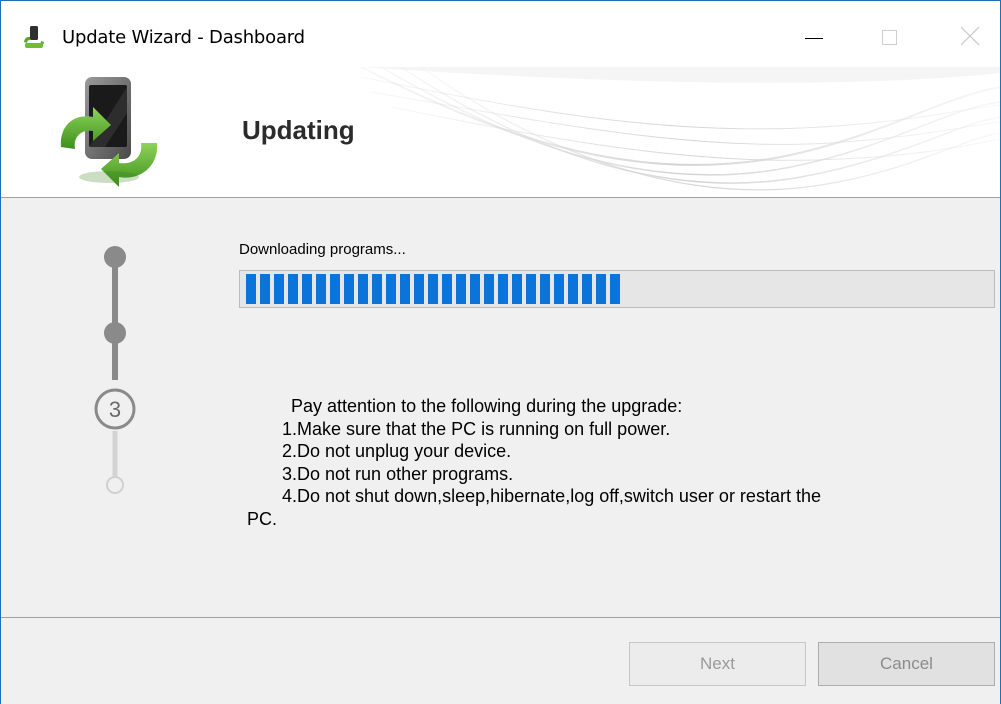 The image size is (1001, 704). Describe the element at coordinates (717, 664) in the screenshot. I see `next-button: Next` at that location.